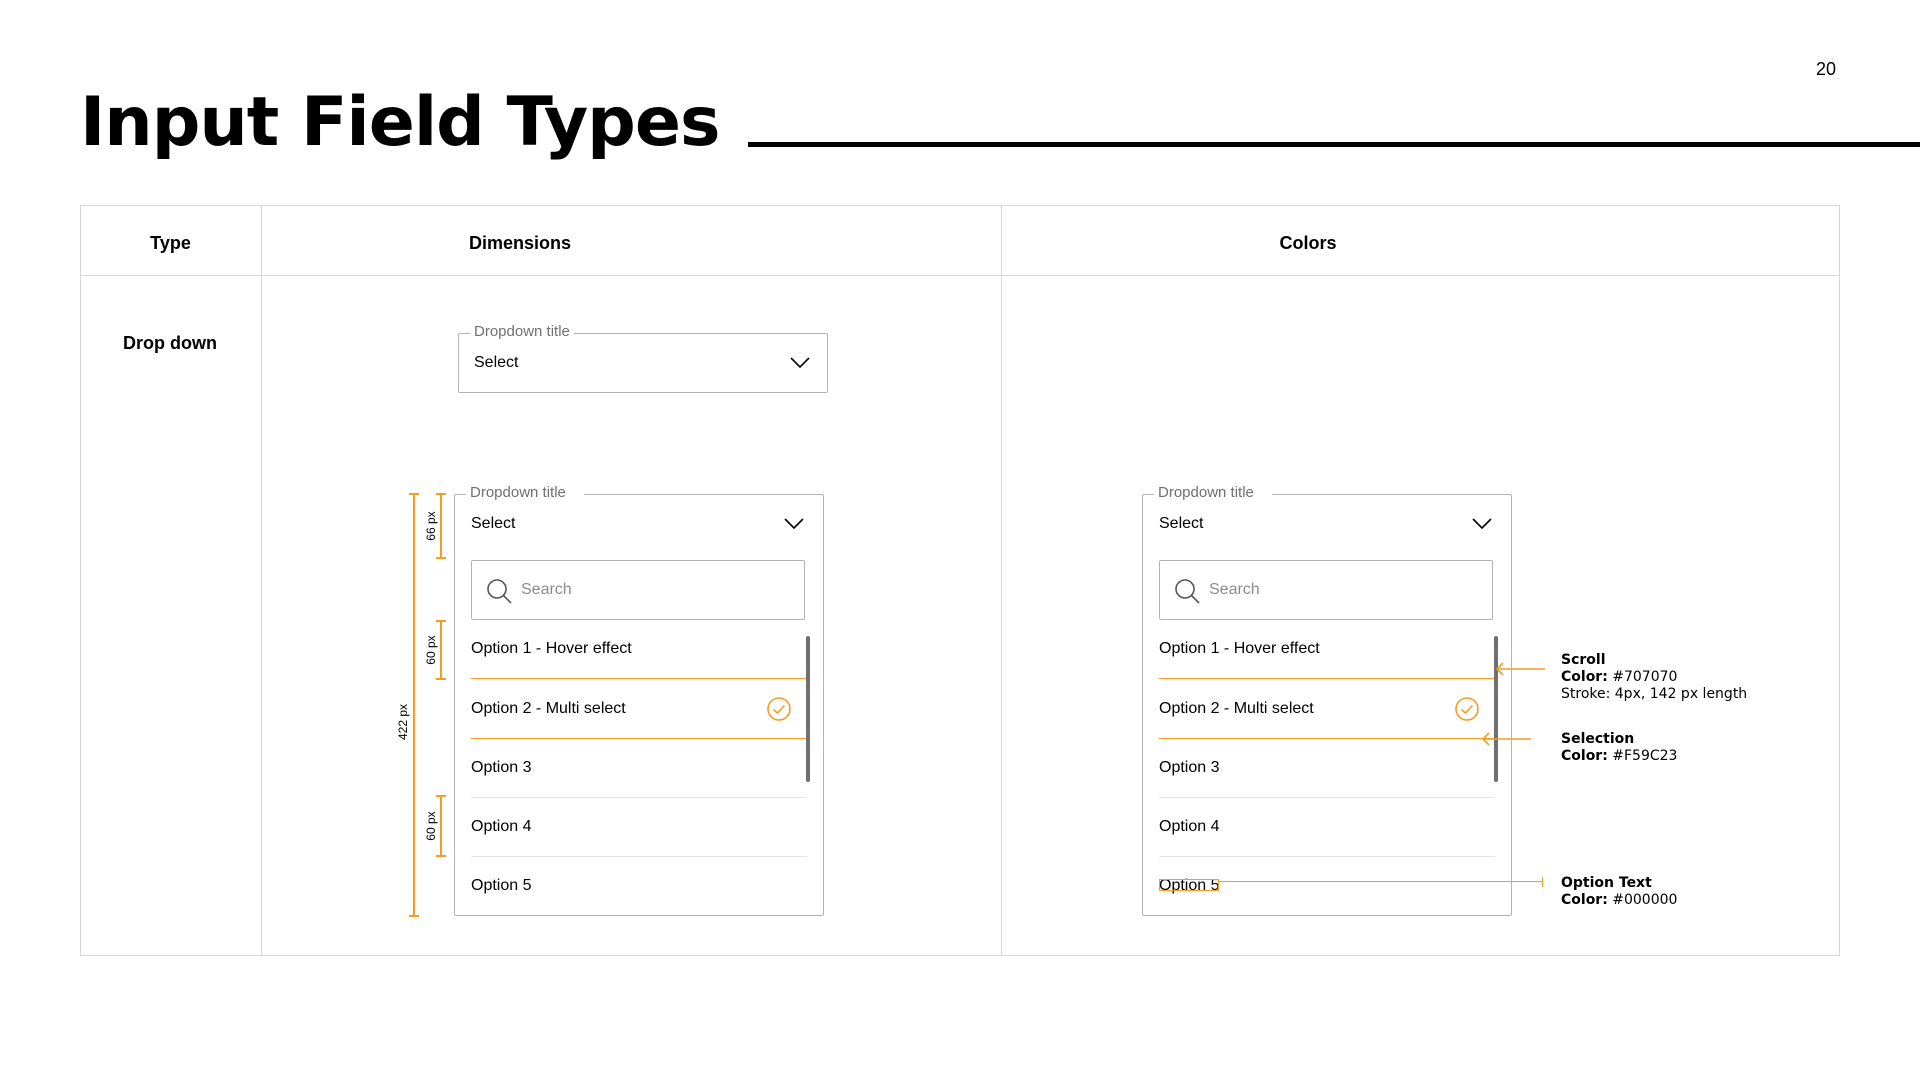 The width and height of the screenshot is (1920, 1080). Describe the element at coordinates (1189, 885) in the screenshot. I see `option-text-highlight` at that location.